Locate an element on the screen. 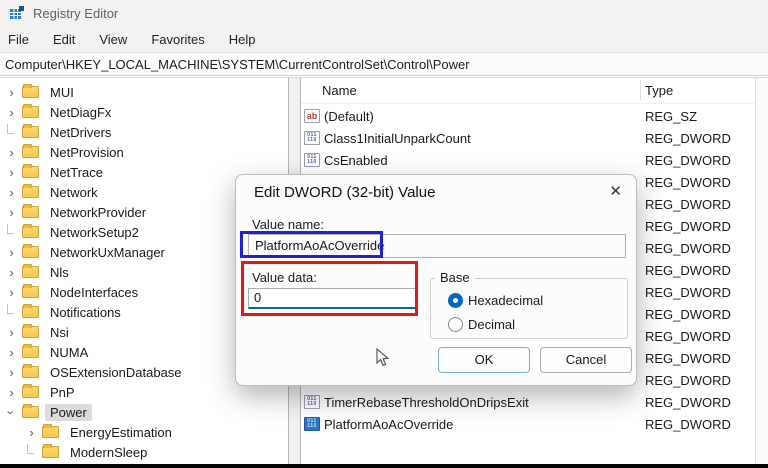 This screenshot has width=768, height=468. tree-item-NetDiagFx: › NetDiagFx is located at coordinates (144, 112).